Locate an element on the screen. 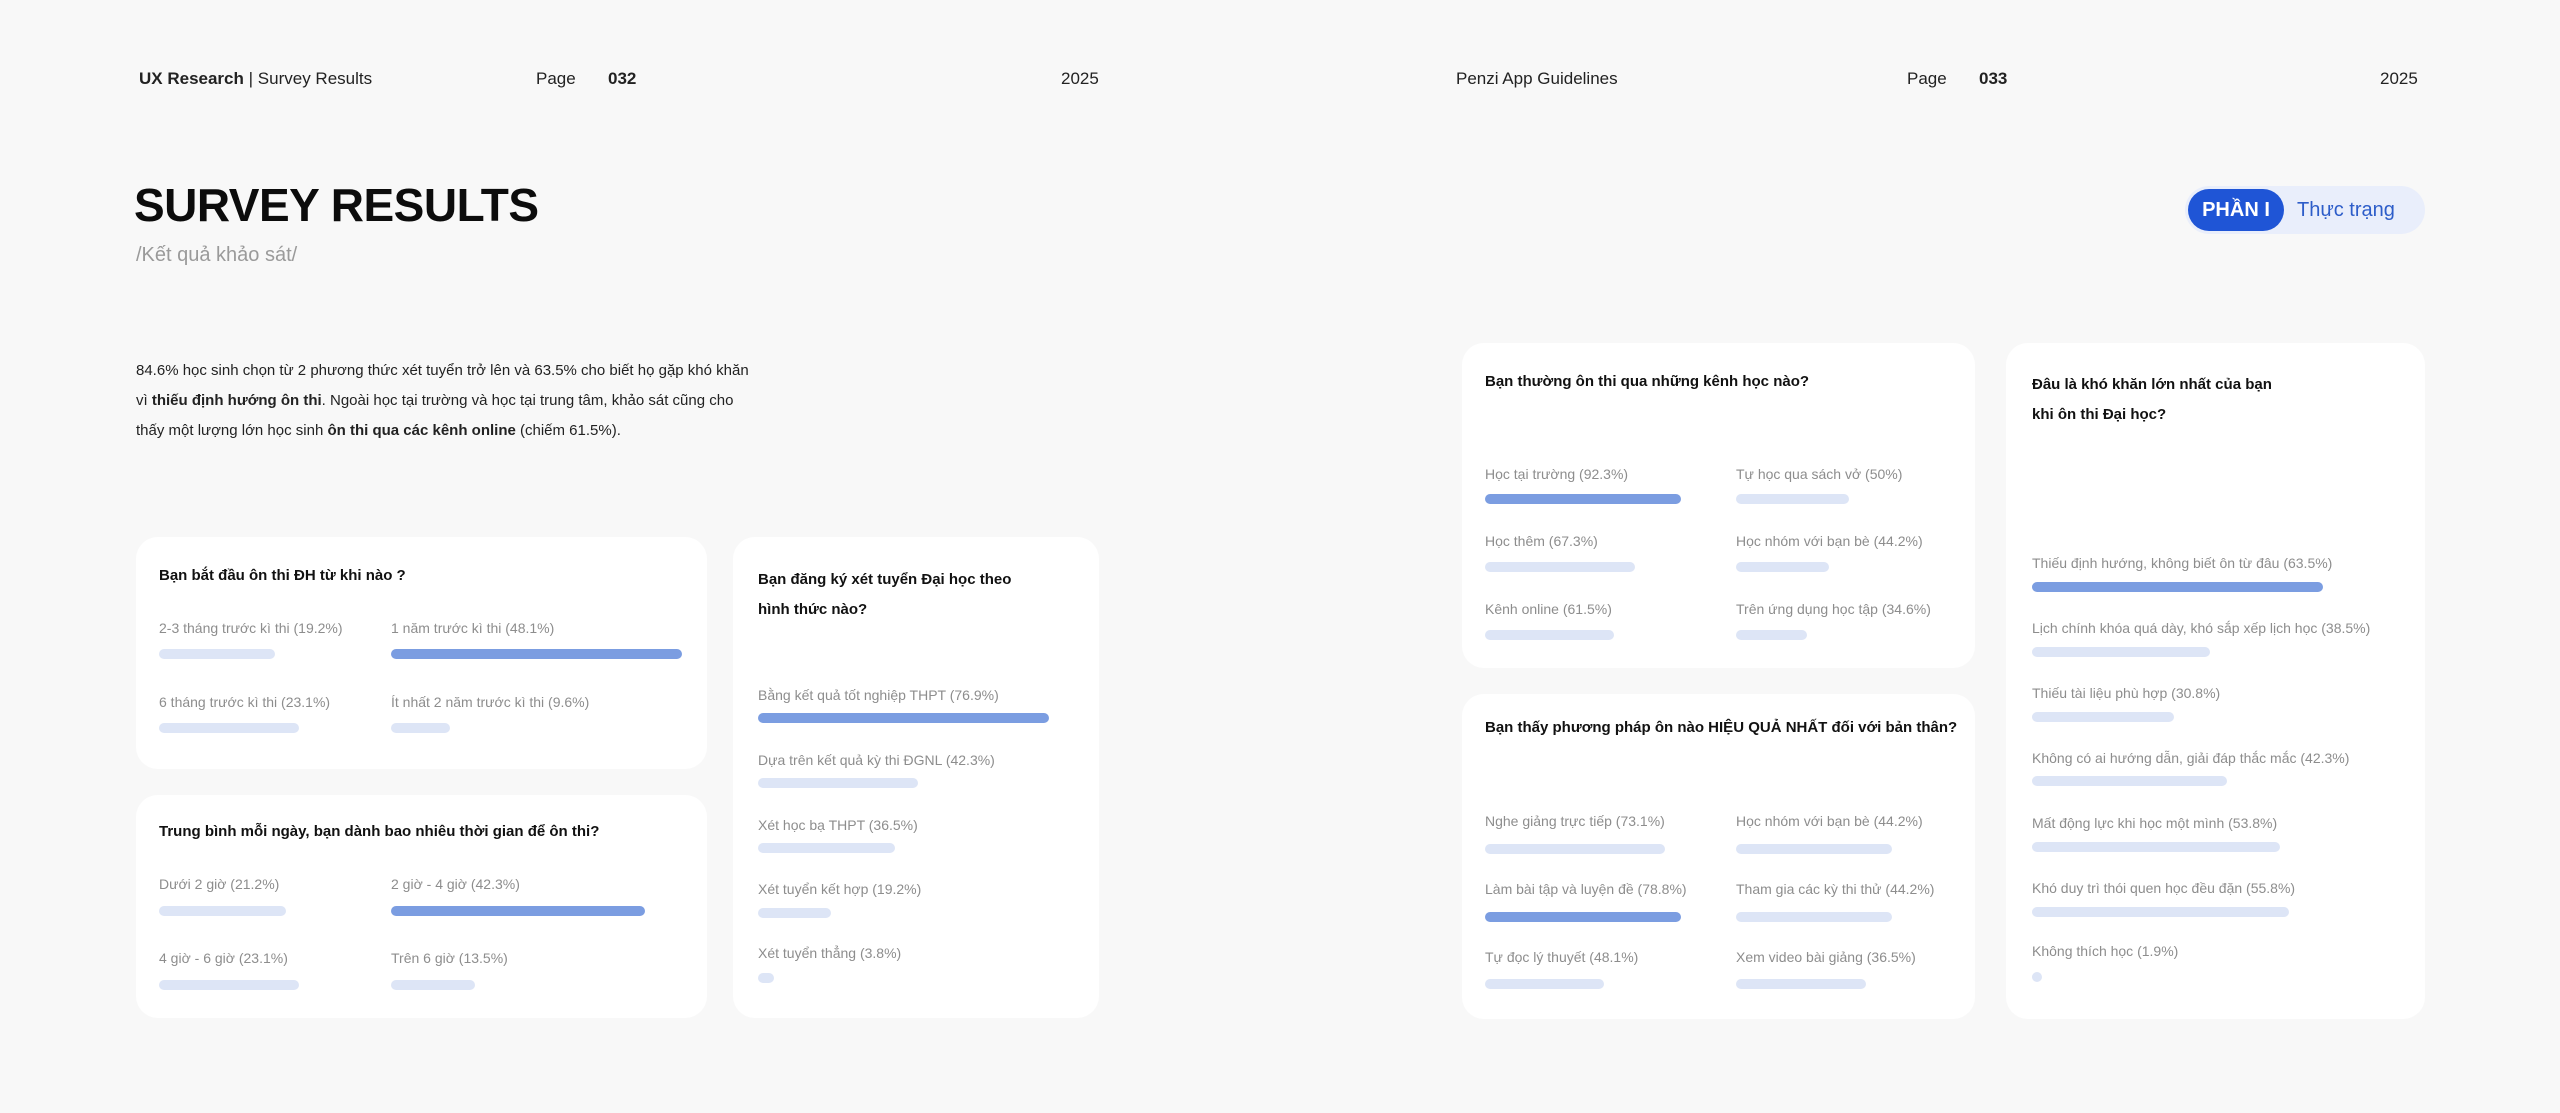 This screenshot has width=2560, height=1113. option-label: Tự đọc lý thuyết (48.1%) is located at coordinates (1562, 957).